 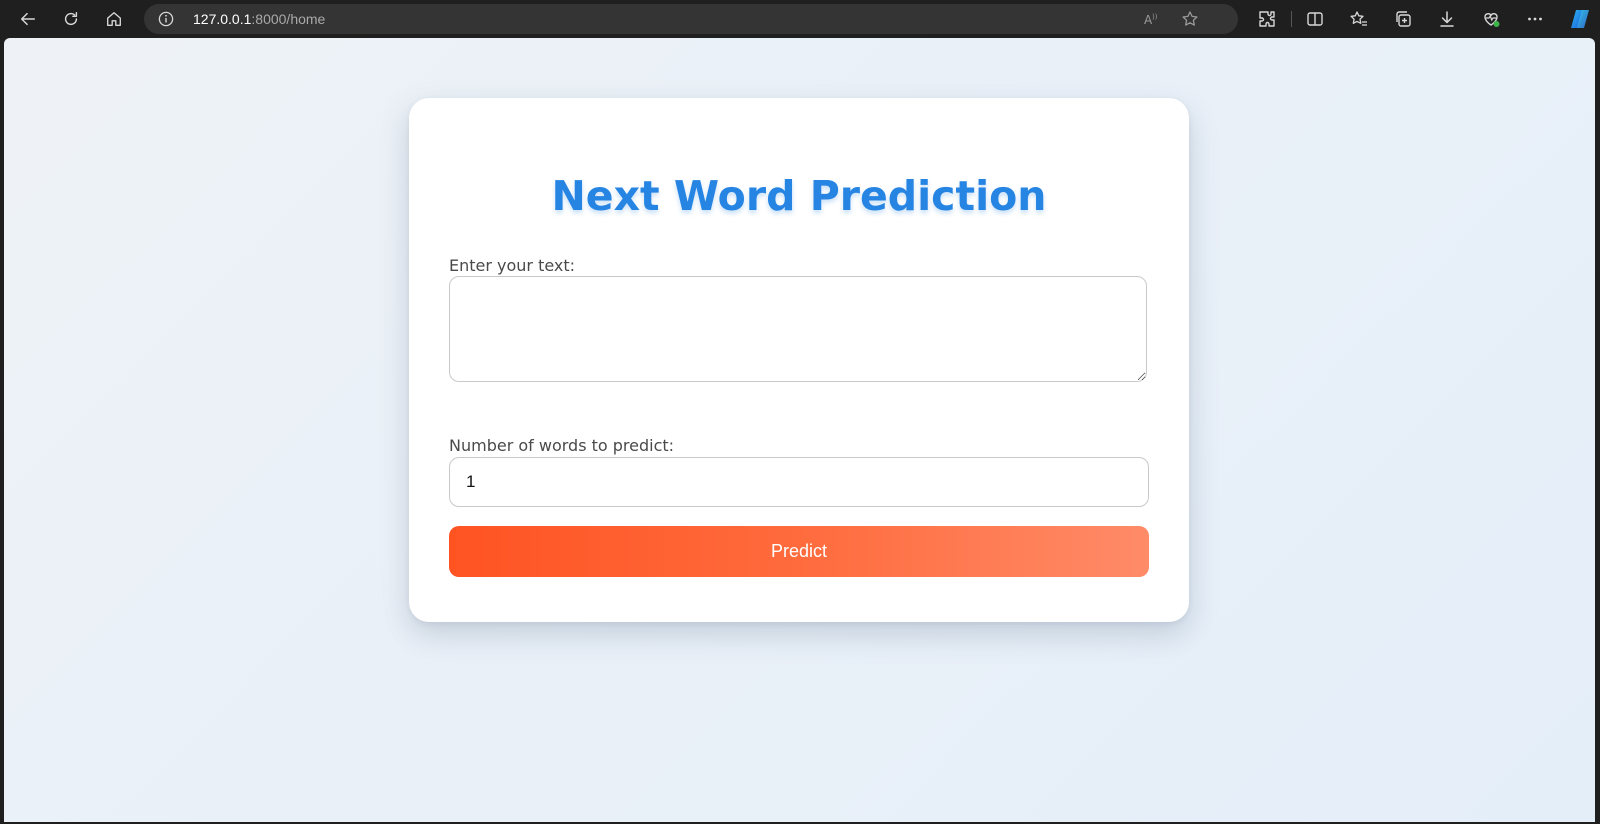 What do you see at coordinates (799, 196) in the screenshot?
I see `page-title: Next Word Prediction` at bounding box center [799, 196].